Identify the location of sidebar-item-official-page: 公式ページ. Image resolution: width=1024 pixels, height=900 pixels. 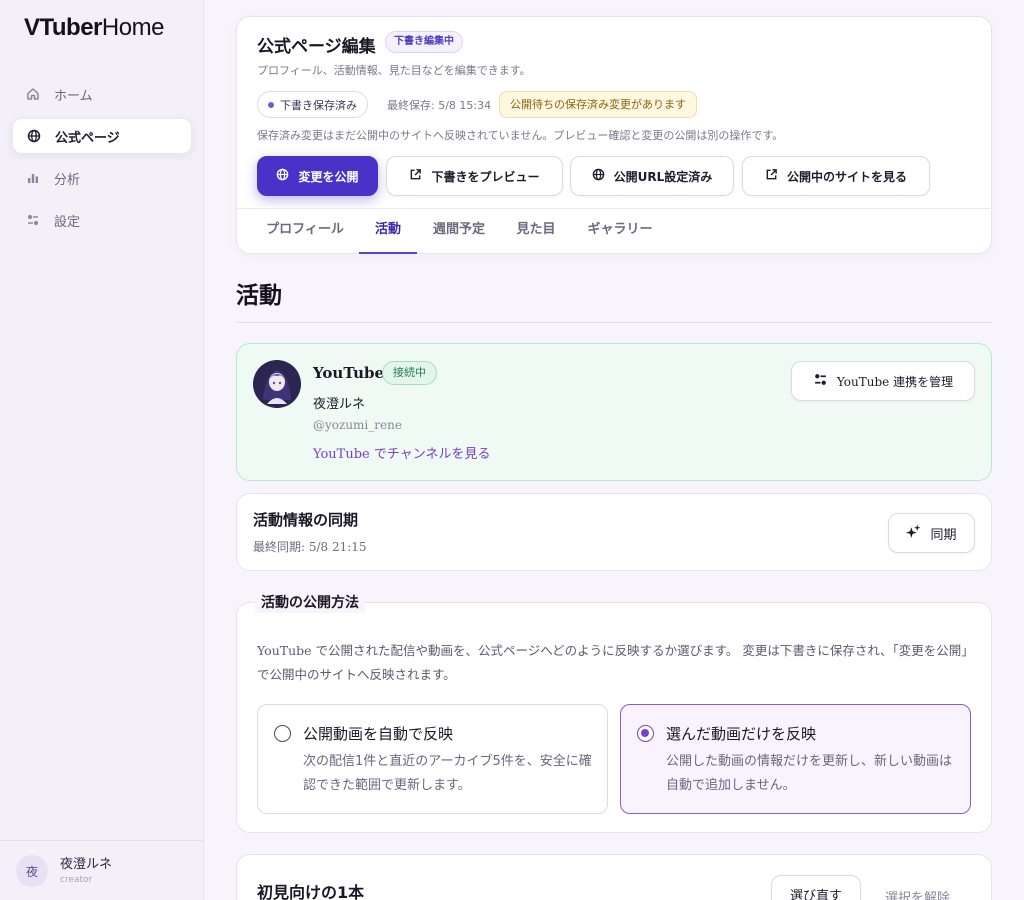
(102, 136).